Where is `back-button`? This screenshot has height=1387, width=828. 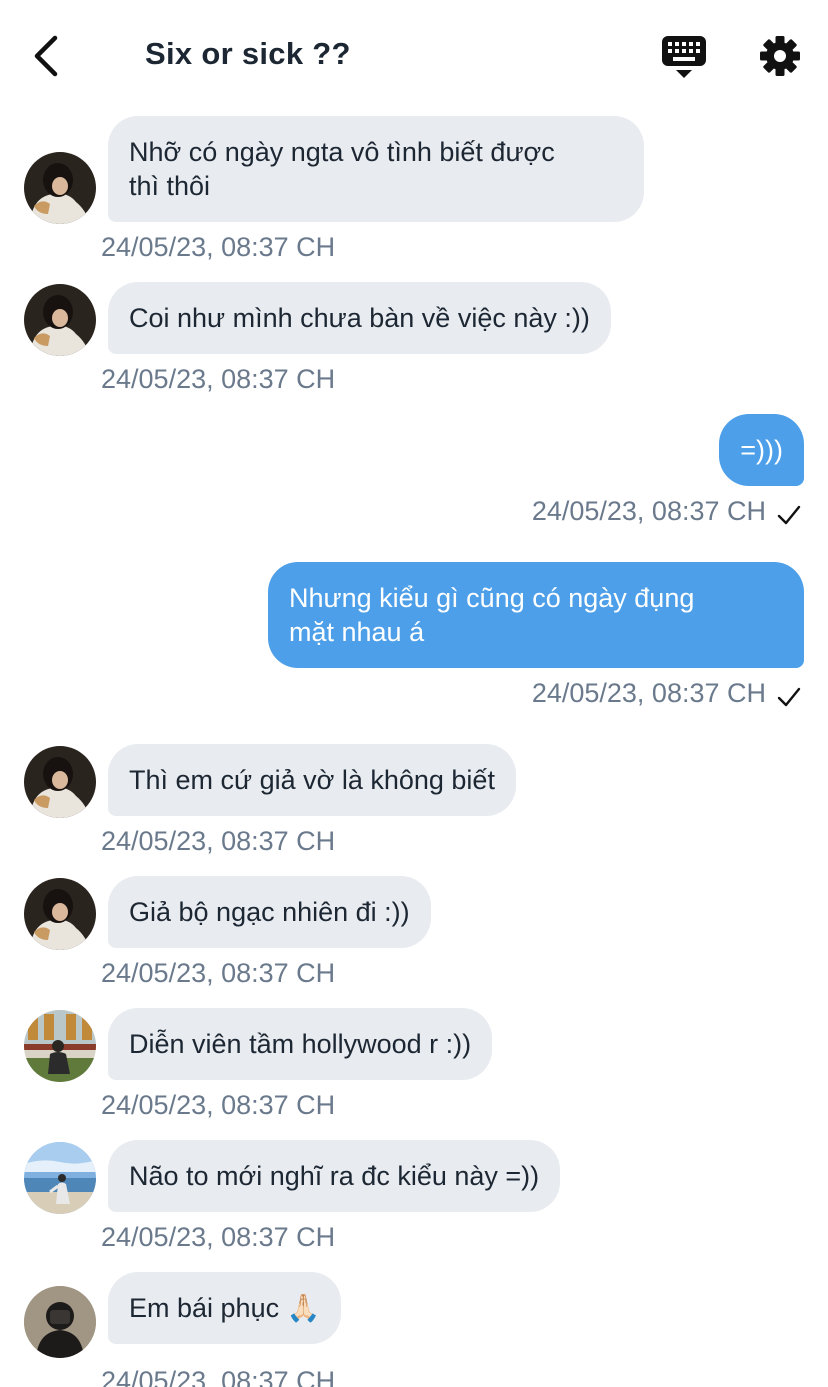 back-button is located at coordinates (46, 56).